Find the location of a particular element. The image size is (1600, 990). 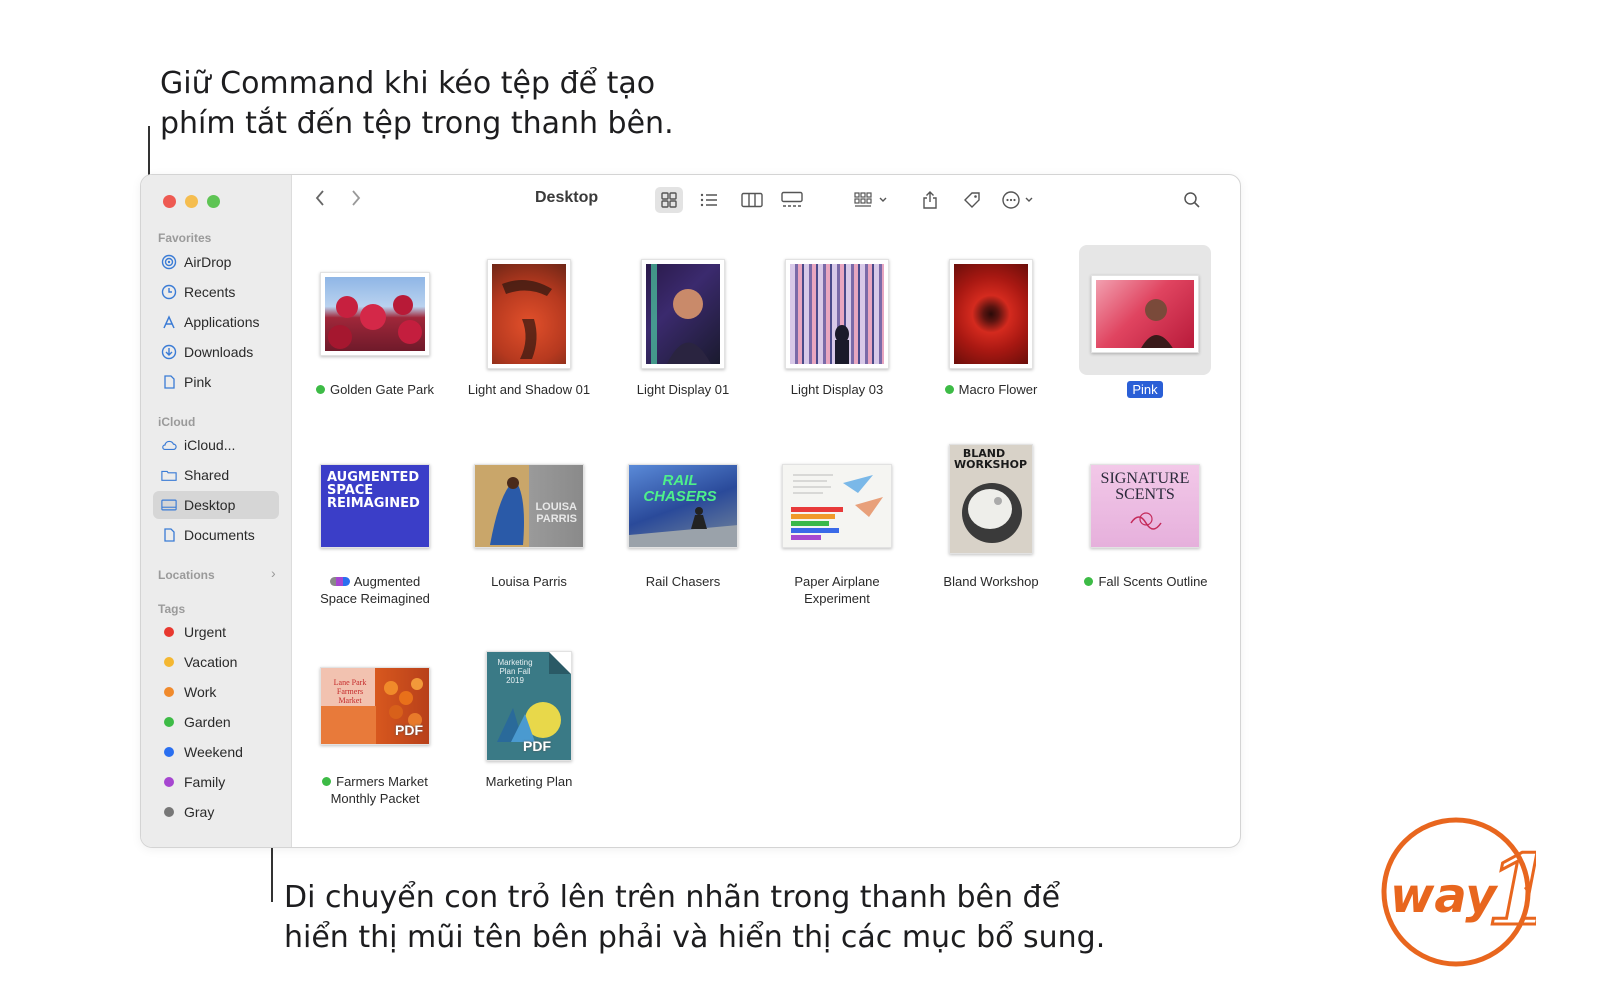

sidebar-item-label: Garden is located at coordinates (207, 722).